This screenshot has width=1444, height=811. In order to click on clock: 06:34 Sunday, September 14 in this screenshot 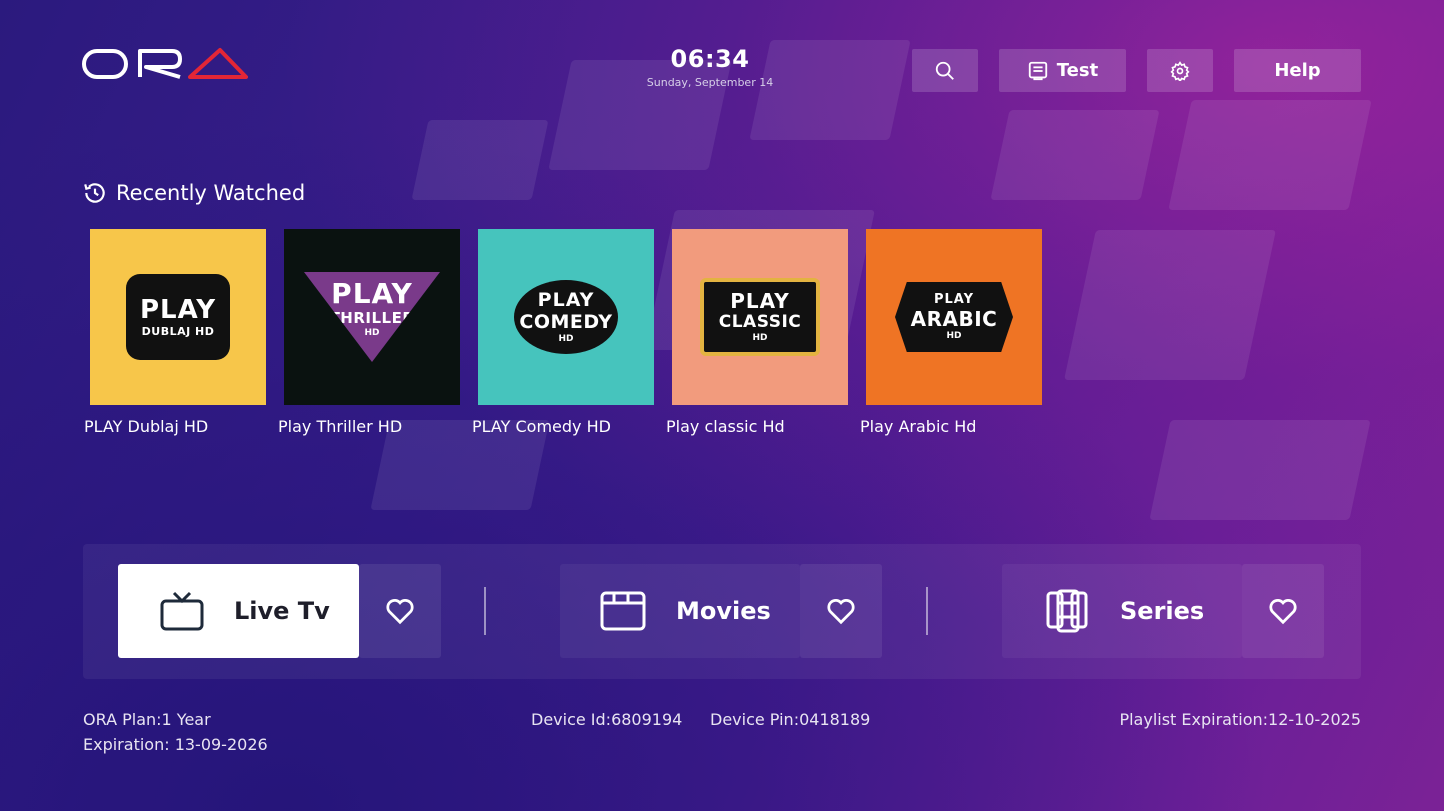, I will do `click(710, 66)`.